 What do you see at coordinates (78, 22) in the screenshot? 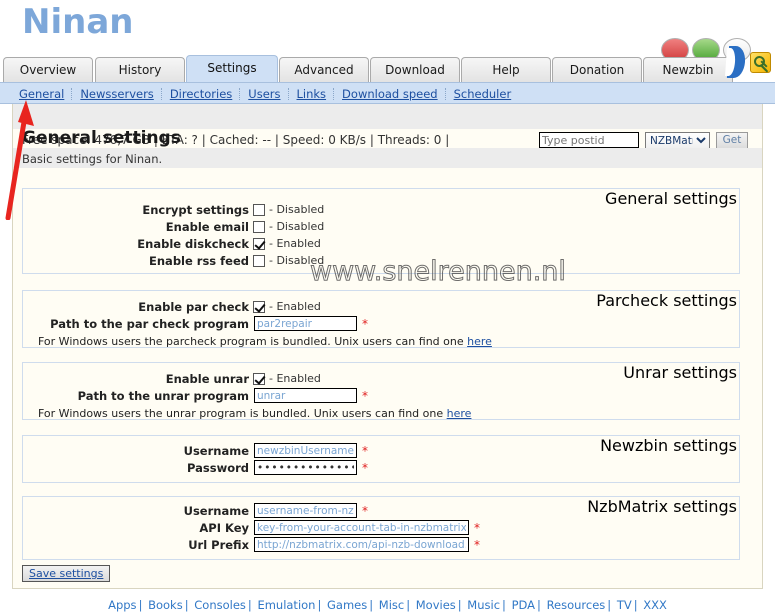
I see `app-title: Ninan` at bounding box center [78, 22].